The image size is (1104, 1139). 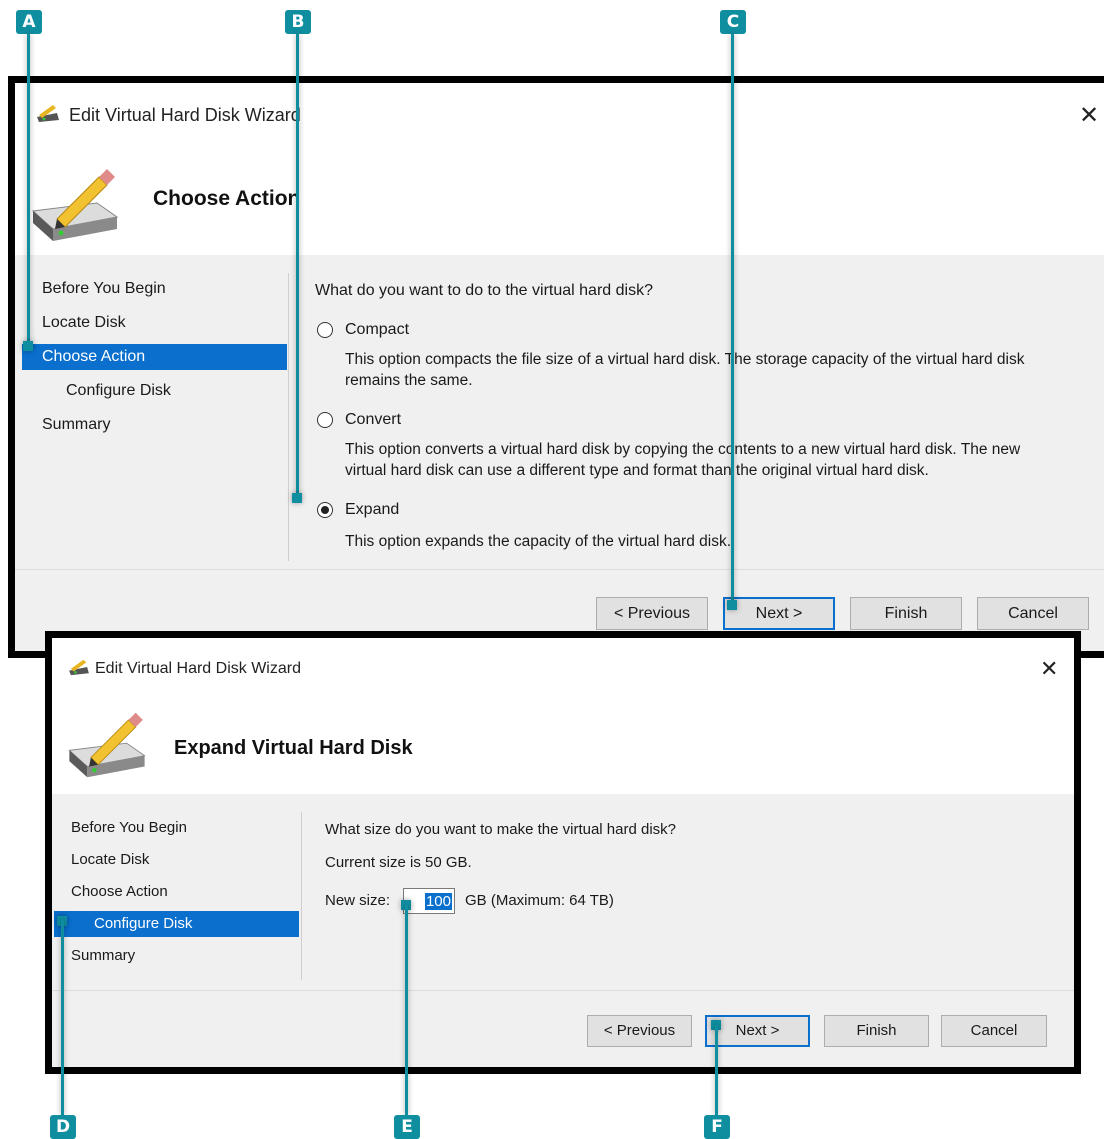 I want to click on callout-badge-b: B, so click(x=298, y=22).